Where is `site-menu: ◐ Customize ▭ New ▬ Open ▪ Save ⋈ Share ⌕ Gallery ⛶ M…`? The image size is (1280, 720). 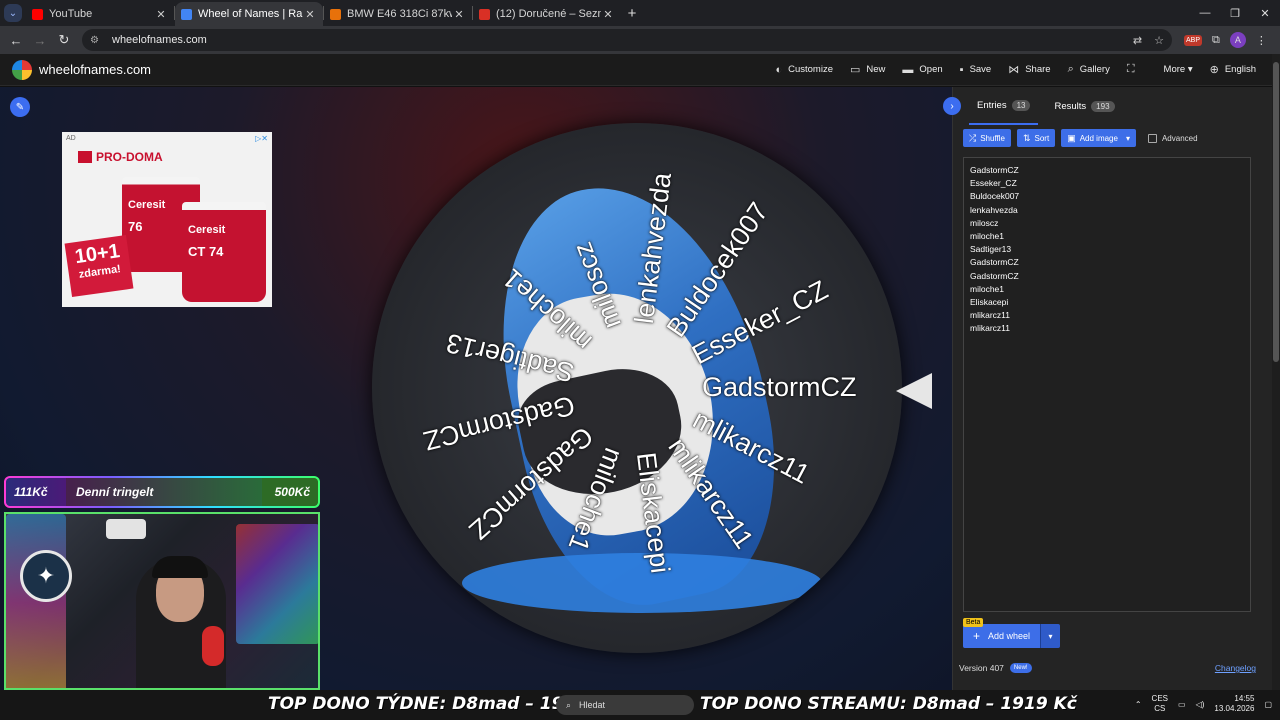
site-menu: ◐ Customize ▭ New ▬ Open ▪ Save ⋈ Share ⌕ Gallery ⛶ M… is located at coordinates (1007, 69).